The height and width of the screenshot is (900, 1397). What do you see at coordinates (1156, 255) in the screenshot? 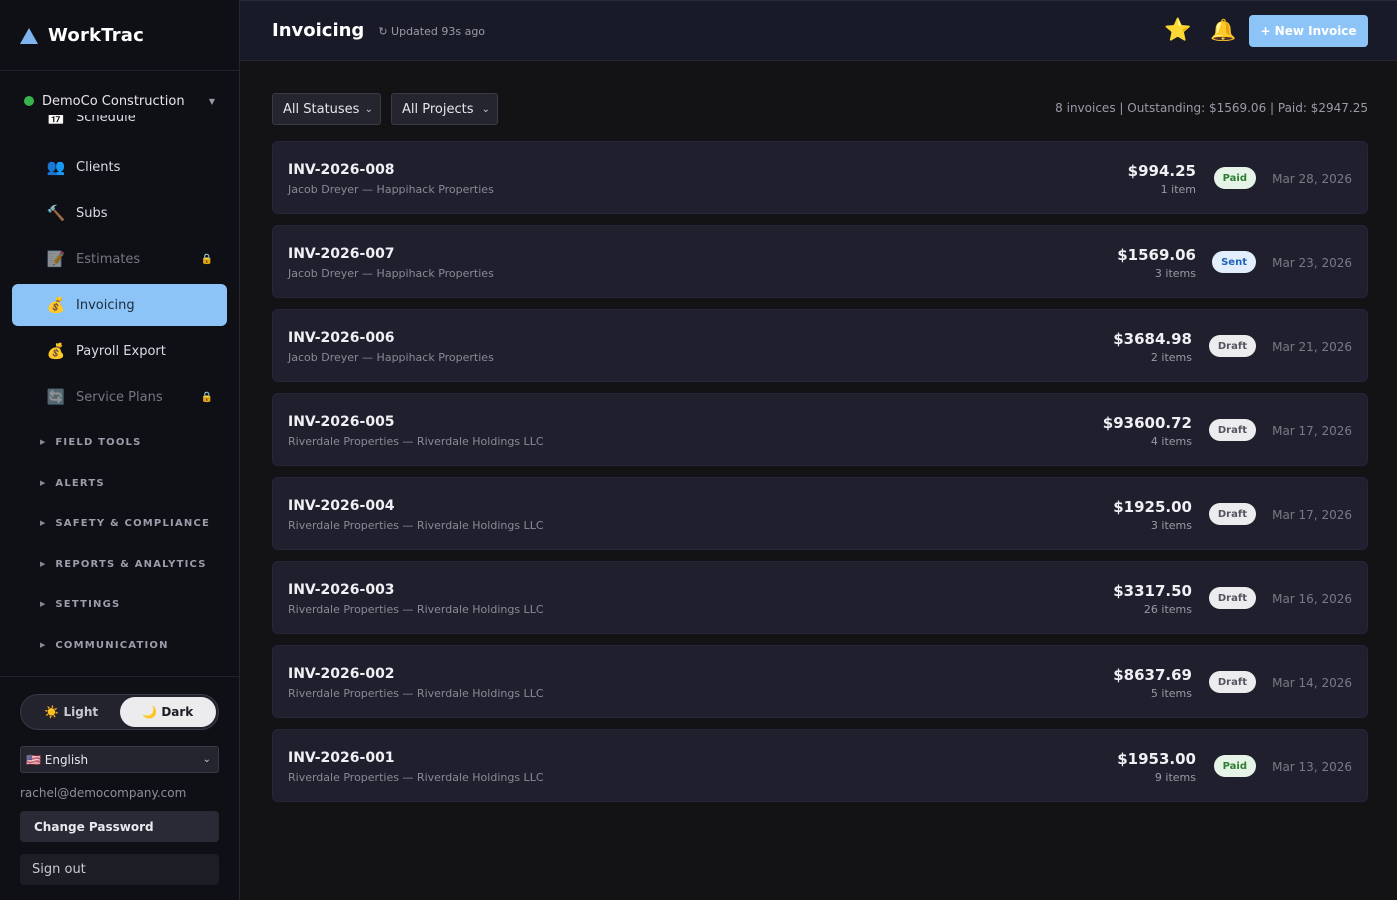
I see `invoice-amount: $1569.06` at bounding box center [1156, 255].